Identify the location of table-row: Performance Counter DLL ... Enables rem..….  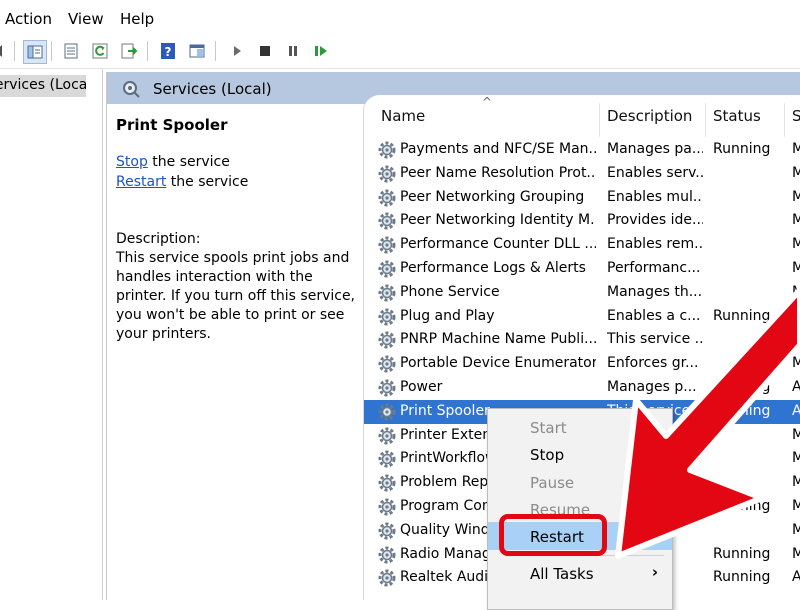
(582, 245).